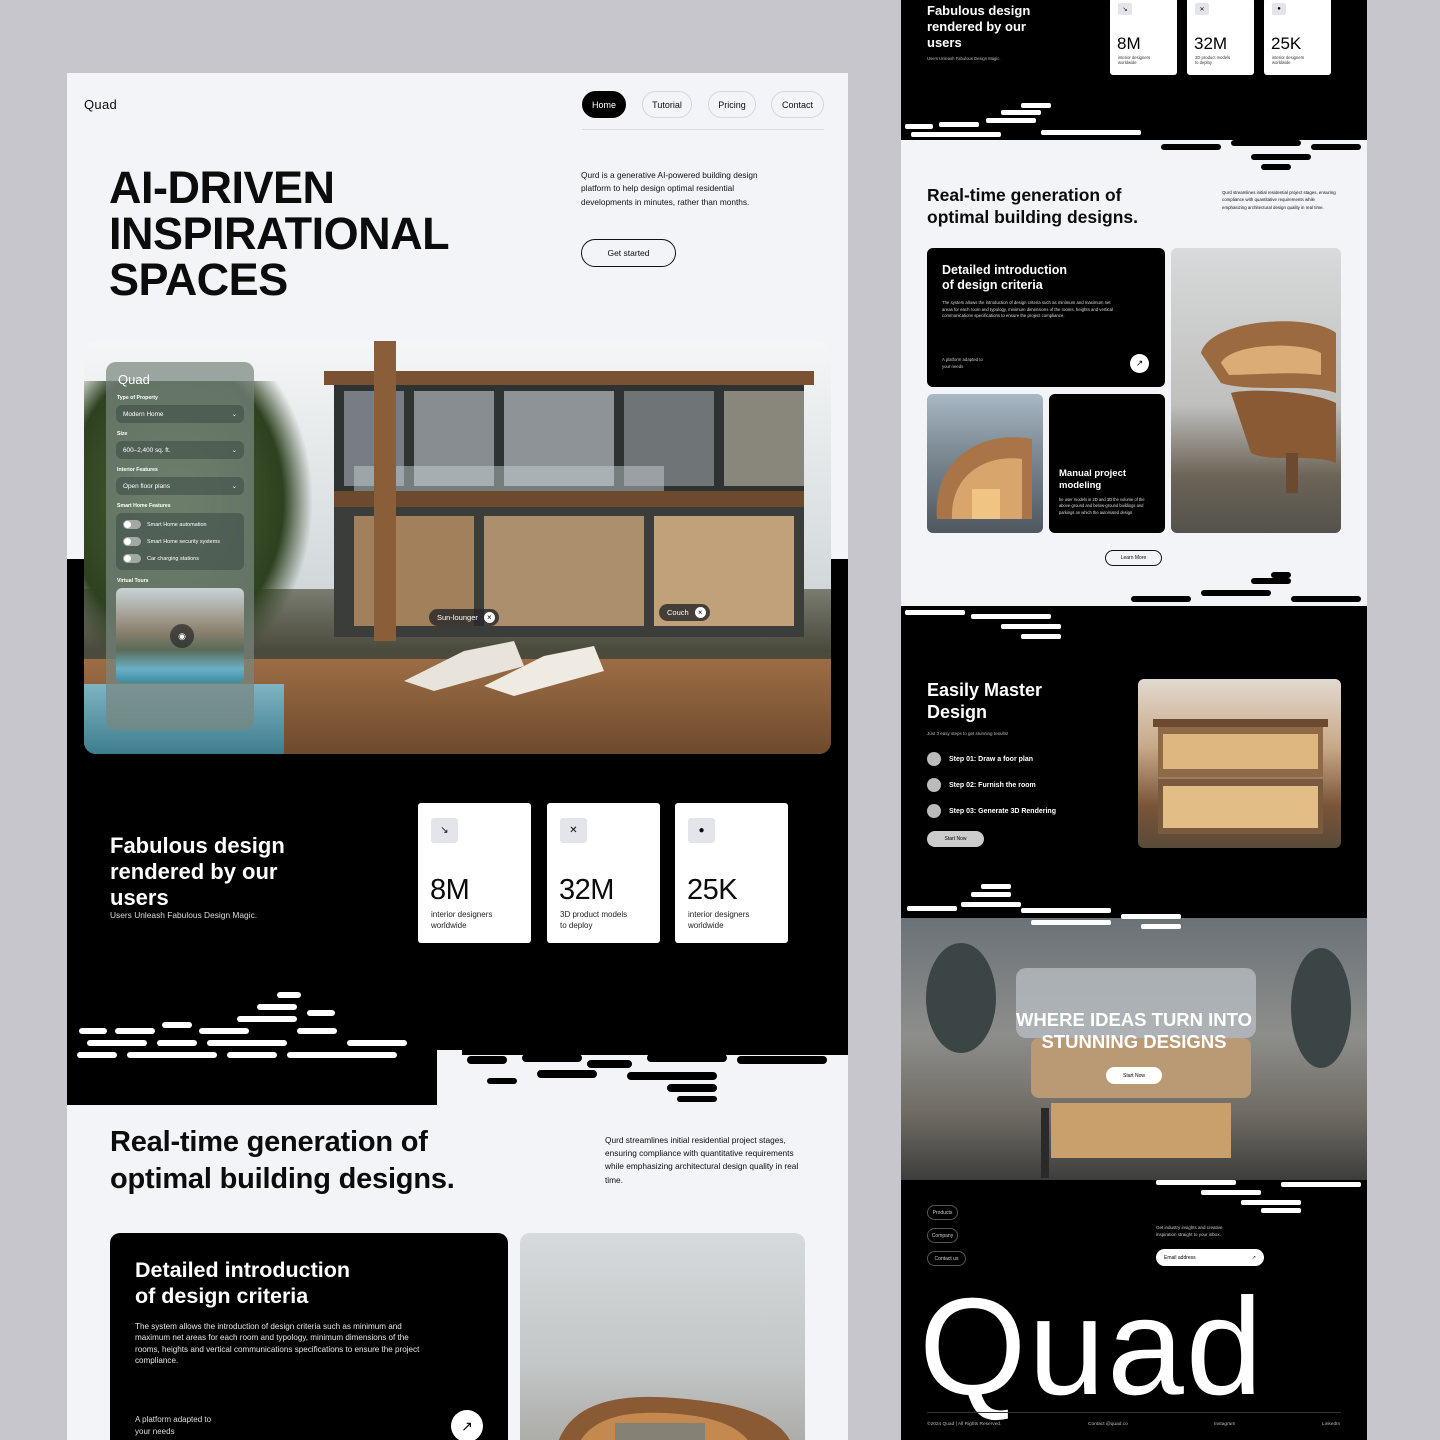  I want to click on learn-more-button: Learn More, so click(1133, 558).